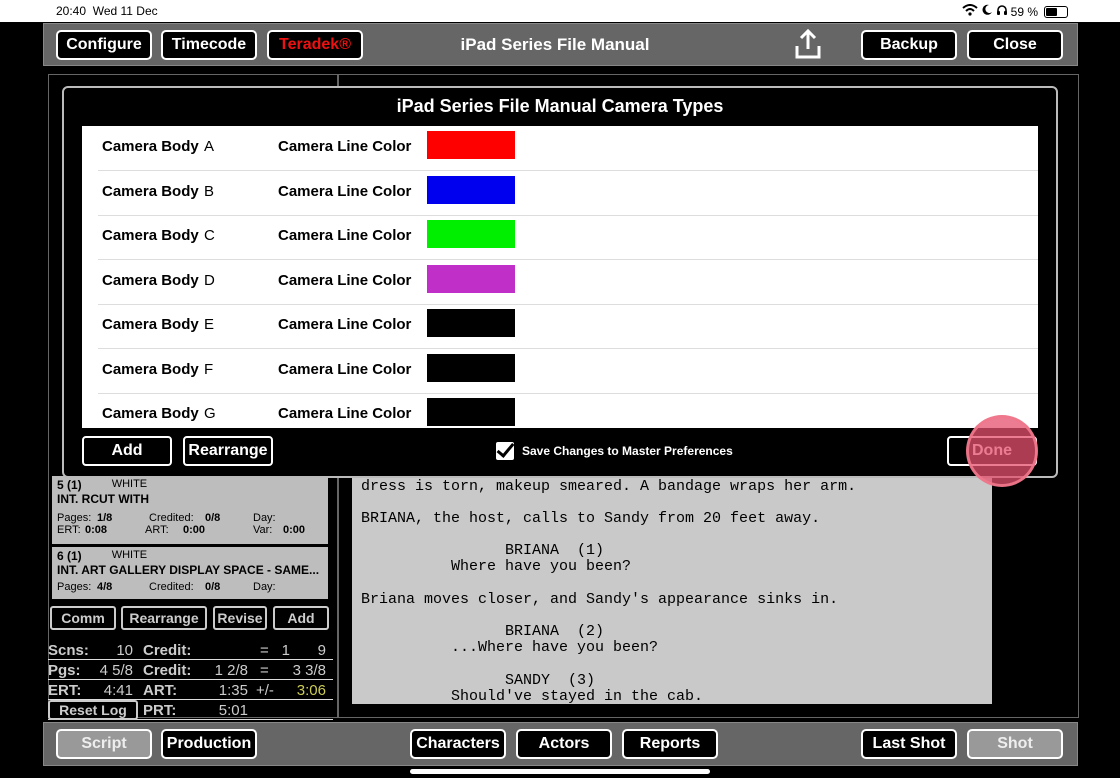  Describe the element at coordinates (568, 148) in the screenshot. I see `camera-row: Camera Body A Camera Line Color` at that location.